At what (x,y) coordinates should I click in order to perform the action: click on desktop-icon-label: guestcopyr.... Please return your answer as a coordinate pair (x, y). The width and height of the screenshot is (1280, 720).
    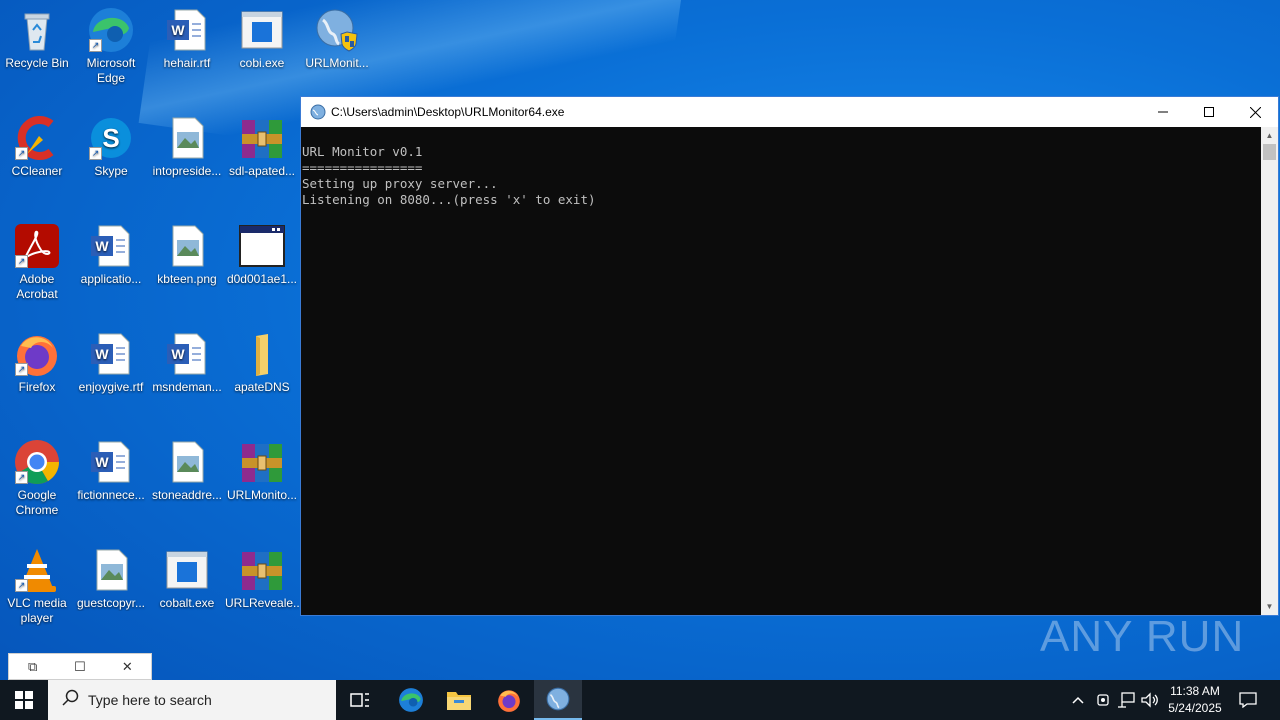
    Looking at the image, I should click on (111, 603).